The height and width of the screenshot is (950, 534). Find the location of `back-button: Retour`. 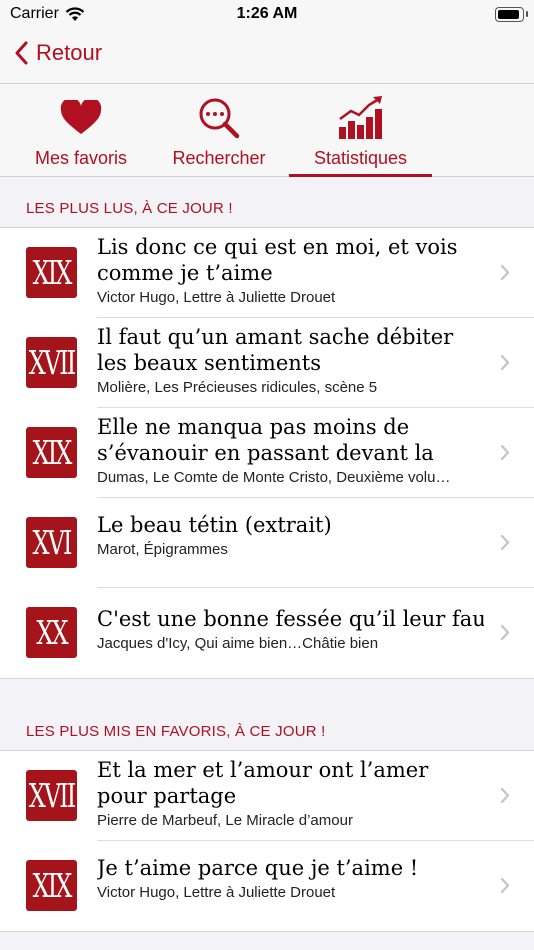

back-button: Retour is located at coordinates (58, 53).